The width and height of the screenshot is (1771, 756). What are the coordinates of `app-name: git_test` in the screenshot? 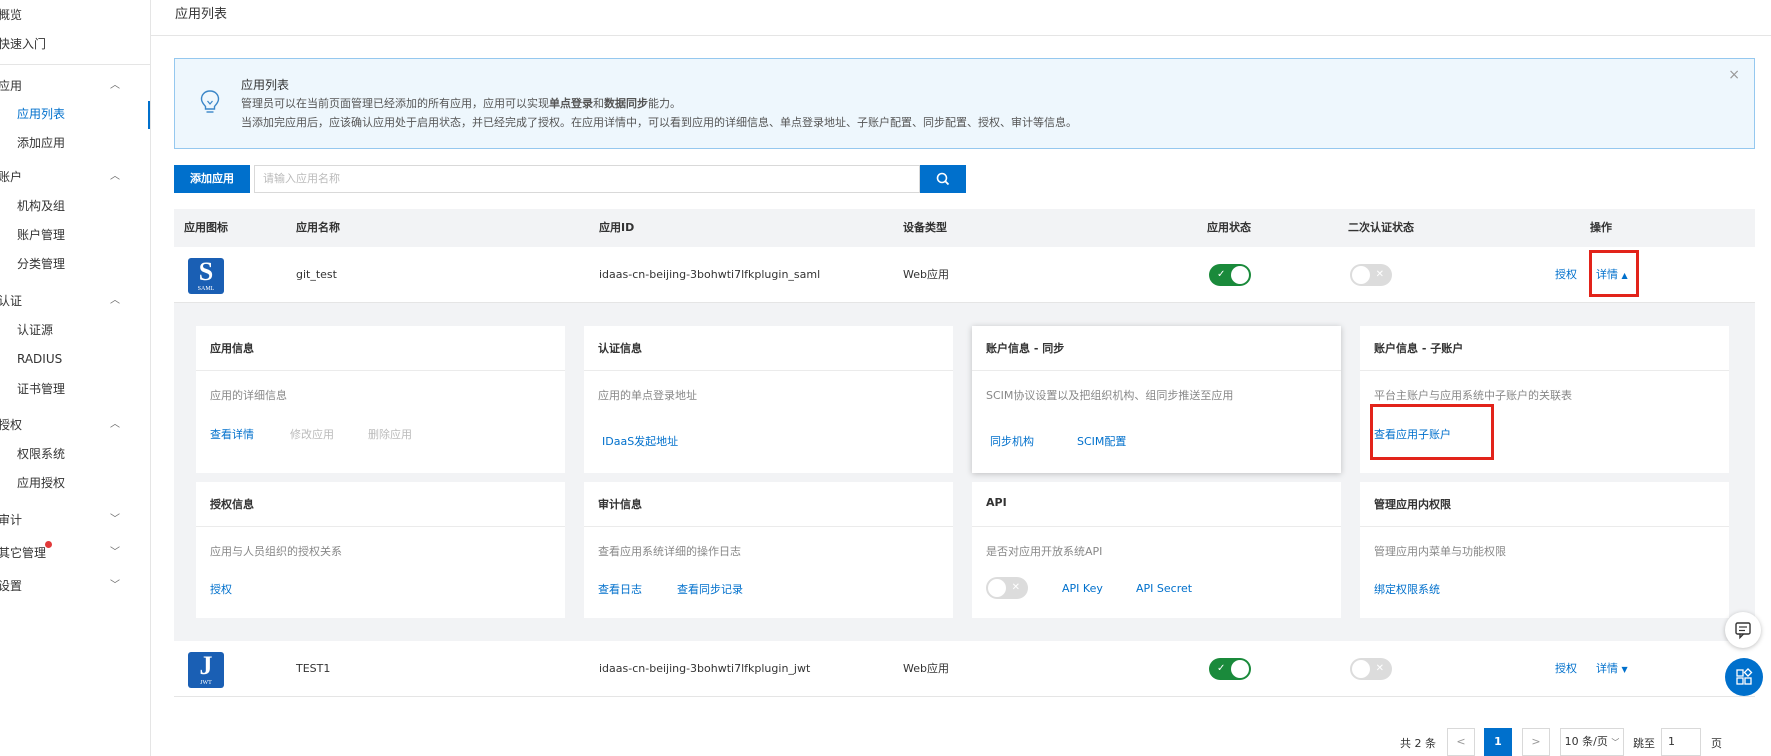 It's located at (316, 274).